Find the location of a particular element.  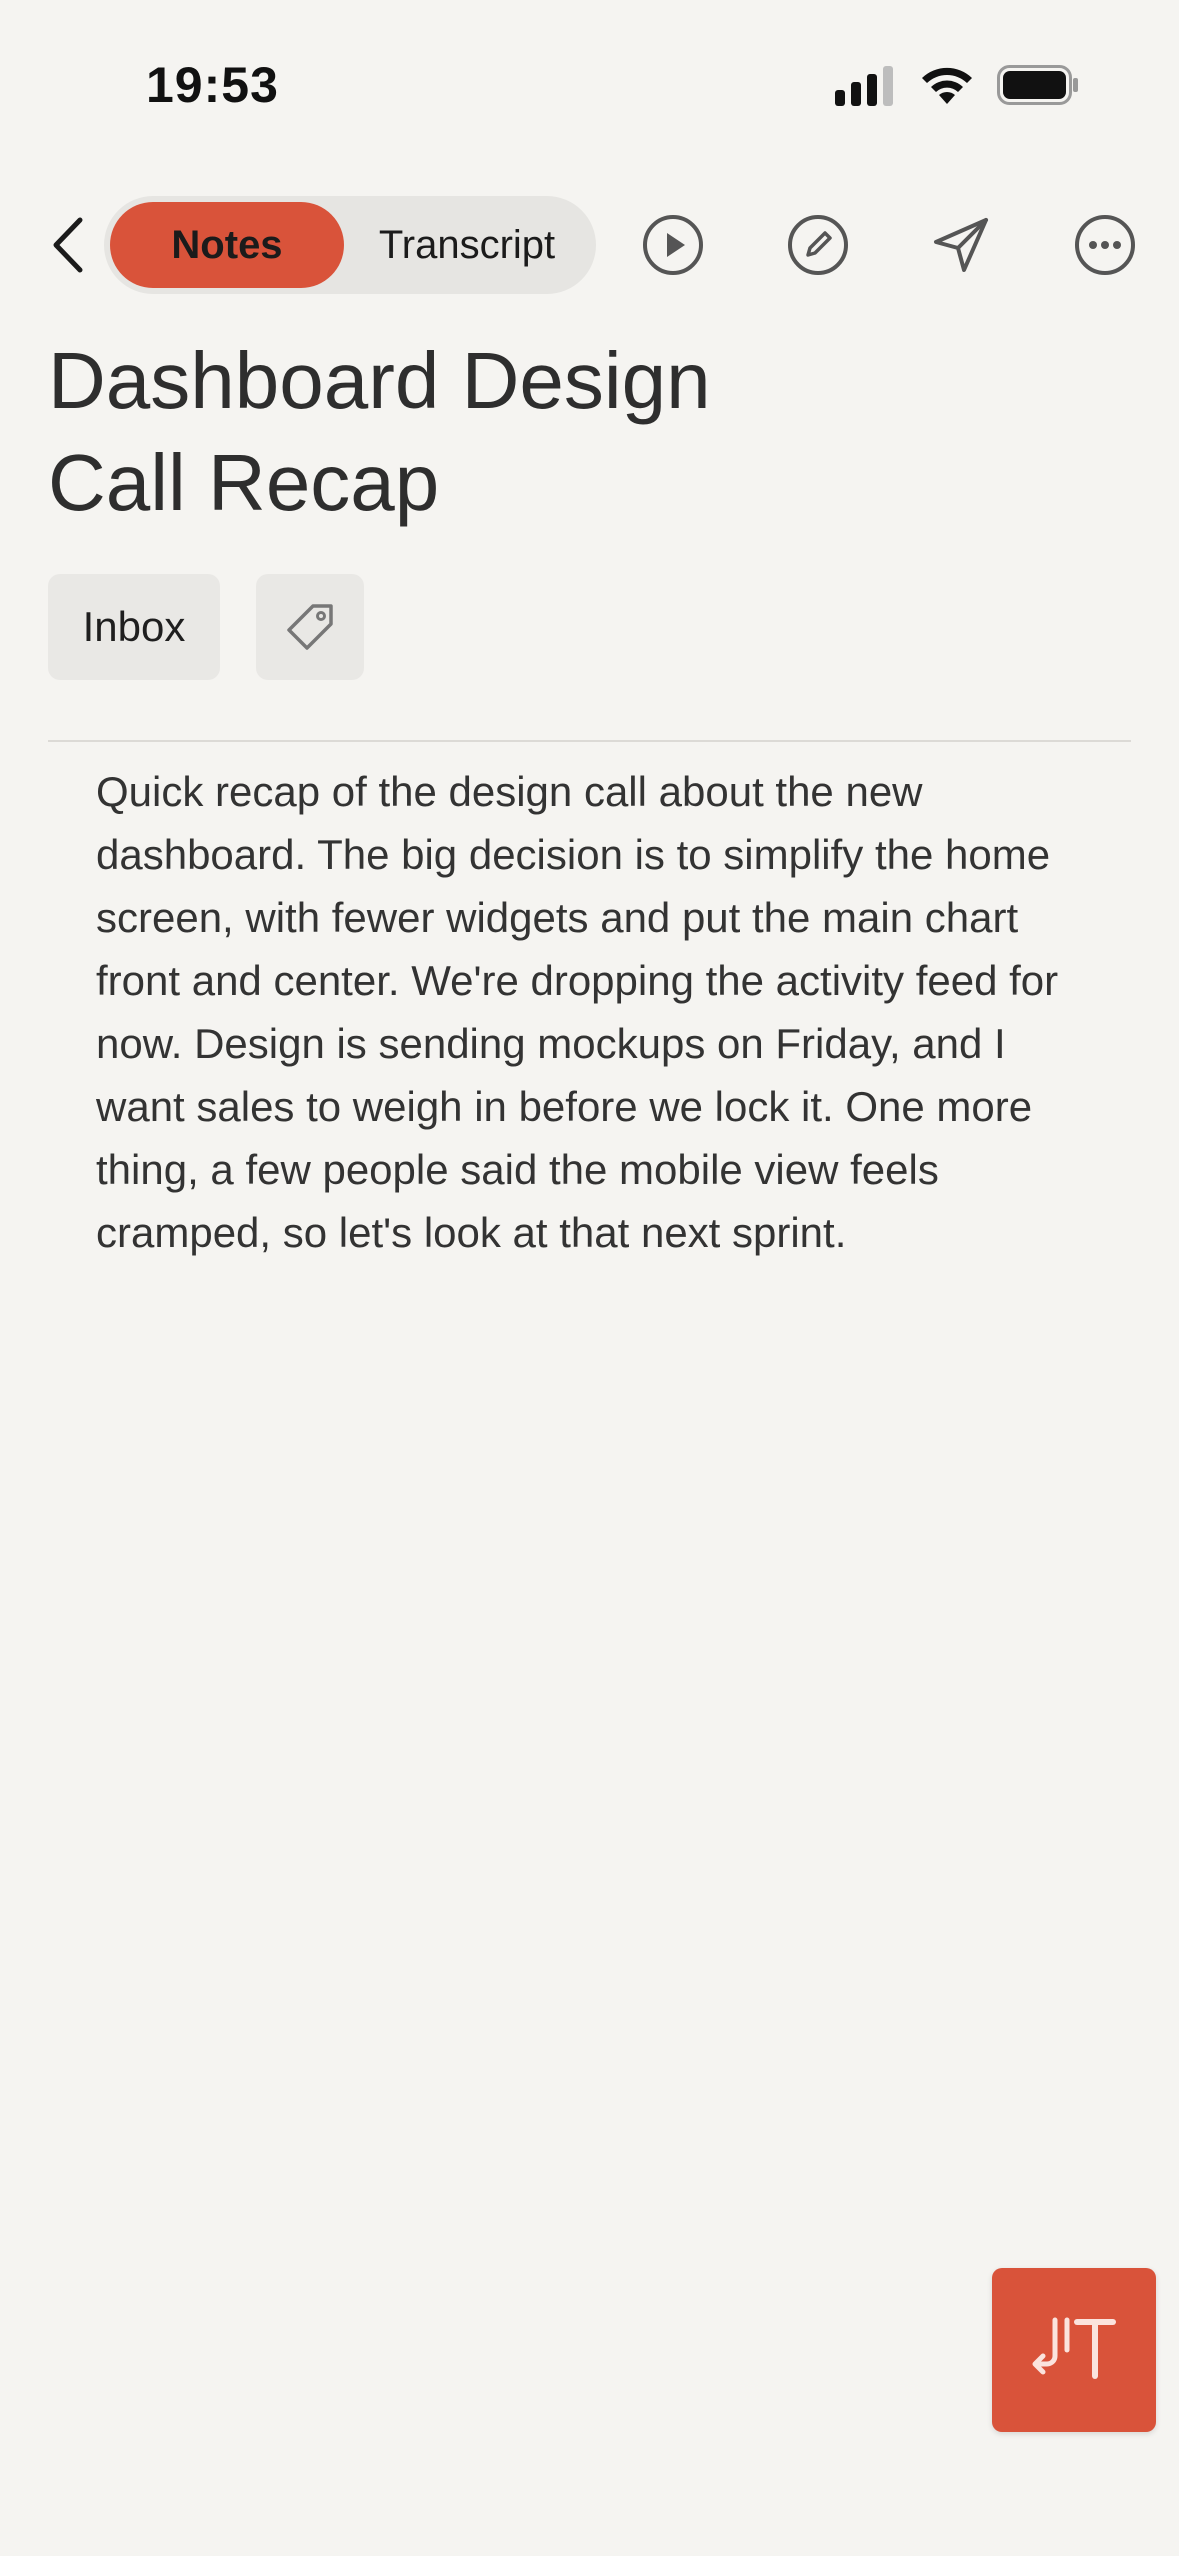

back-button is located at coordinates (67, 245).